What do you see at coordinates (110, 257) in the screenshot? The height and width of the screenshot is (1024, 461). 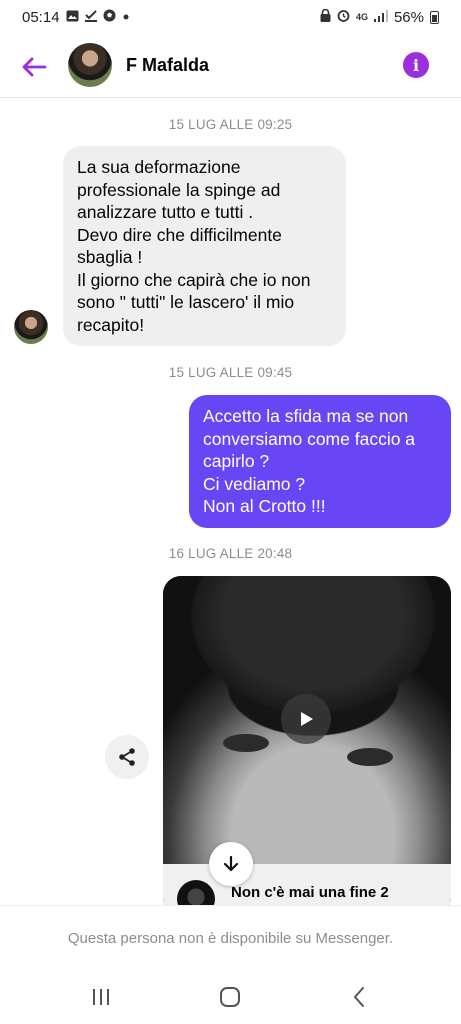 I see `message-line: sbaglia !` at bounding box center [110, 257].